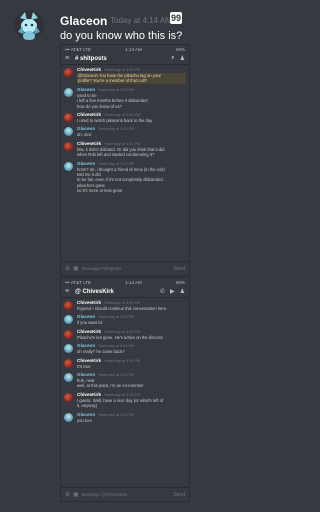 Image resolution: width=320 pixels, height=512 pixels. I want to click on message-input: Message @ChivesKirk, so click(128, 494).